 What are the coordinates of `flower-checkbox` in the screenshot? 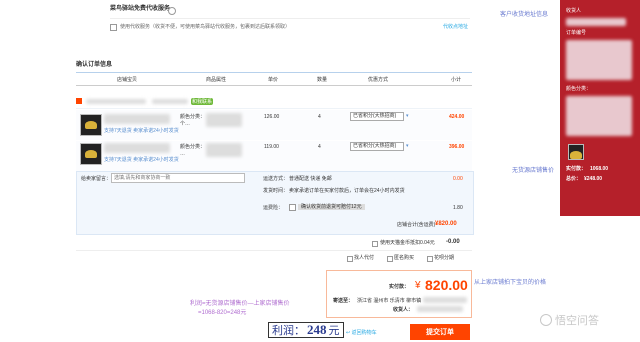 It's located at (430, 259).